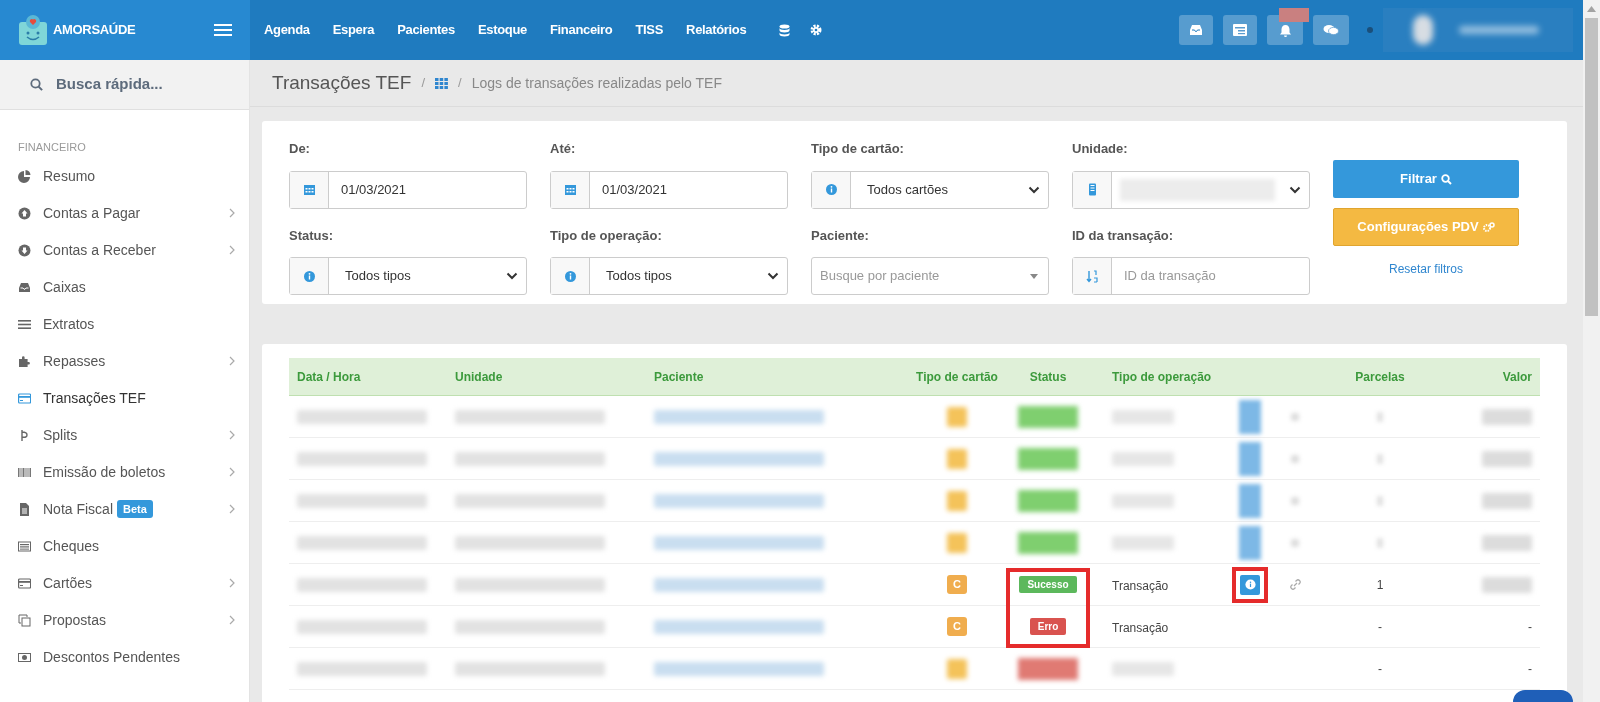 The height and width of the screenshot is (702, 1600). What do you see at coordinates (1543, 696) in the screenshot?
I see `chat-widget` at bounding box center [1543, 696].